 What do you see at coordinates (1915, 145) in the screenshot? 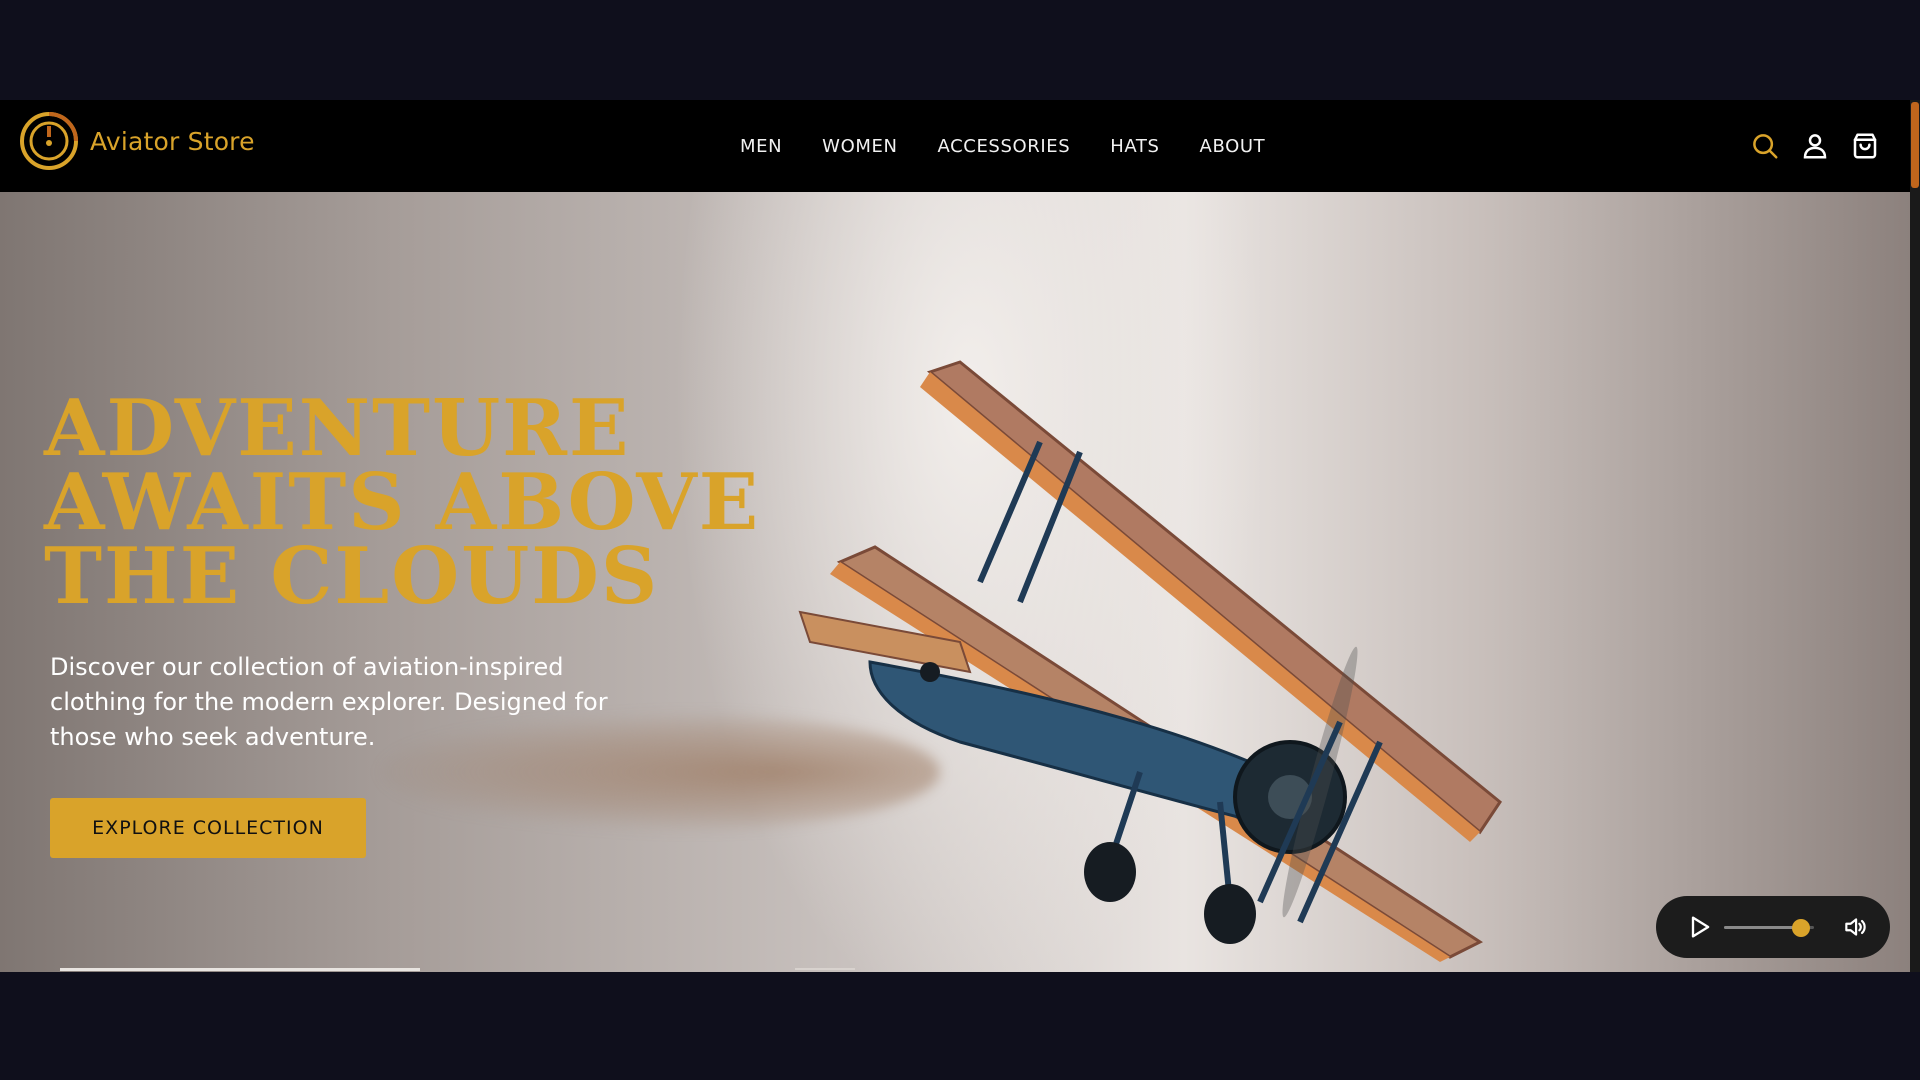
I see `scrollbar-thumb` at bounding box center [1915, 145].